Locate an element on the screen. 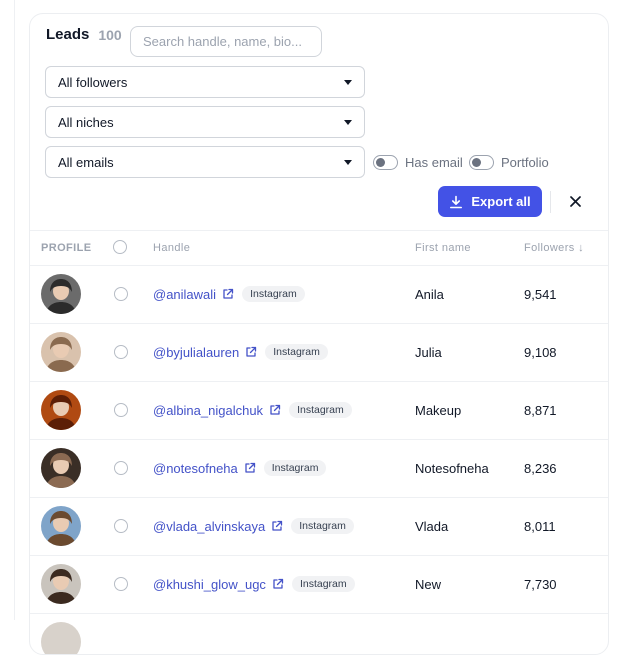 This screenshot has width=620, height=655. table-row: @albina_nigalchuk Instagram Makeup 8,871 is located at coordinates (319, 411).